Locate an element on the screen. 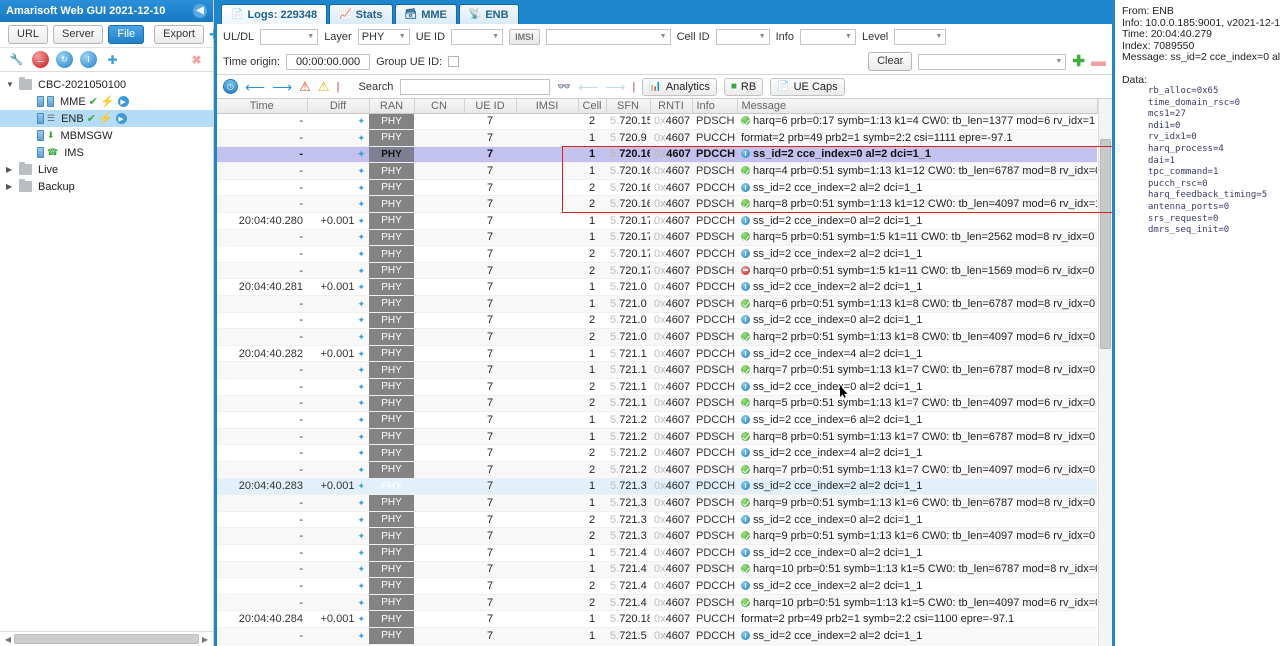  ue-caps-button: 📄 UE Caps is located at coordinates (807, 86).